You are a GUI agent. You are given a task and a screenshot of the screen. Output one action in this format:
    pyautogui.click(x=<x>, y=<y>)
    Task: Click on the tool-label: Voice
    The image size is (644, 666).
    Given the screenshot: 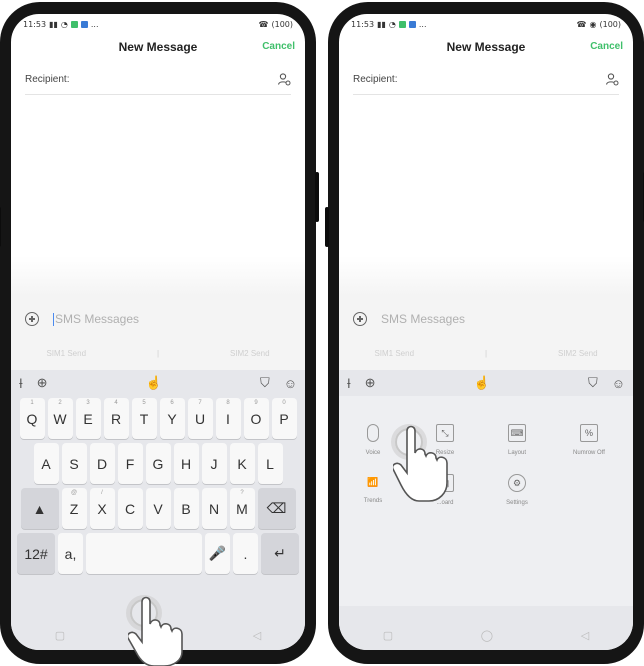 What is the action you would take?
    pyautogui.click(x=373, y=453)
    